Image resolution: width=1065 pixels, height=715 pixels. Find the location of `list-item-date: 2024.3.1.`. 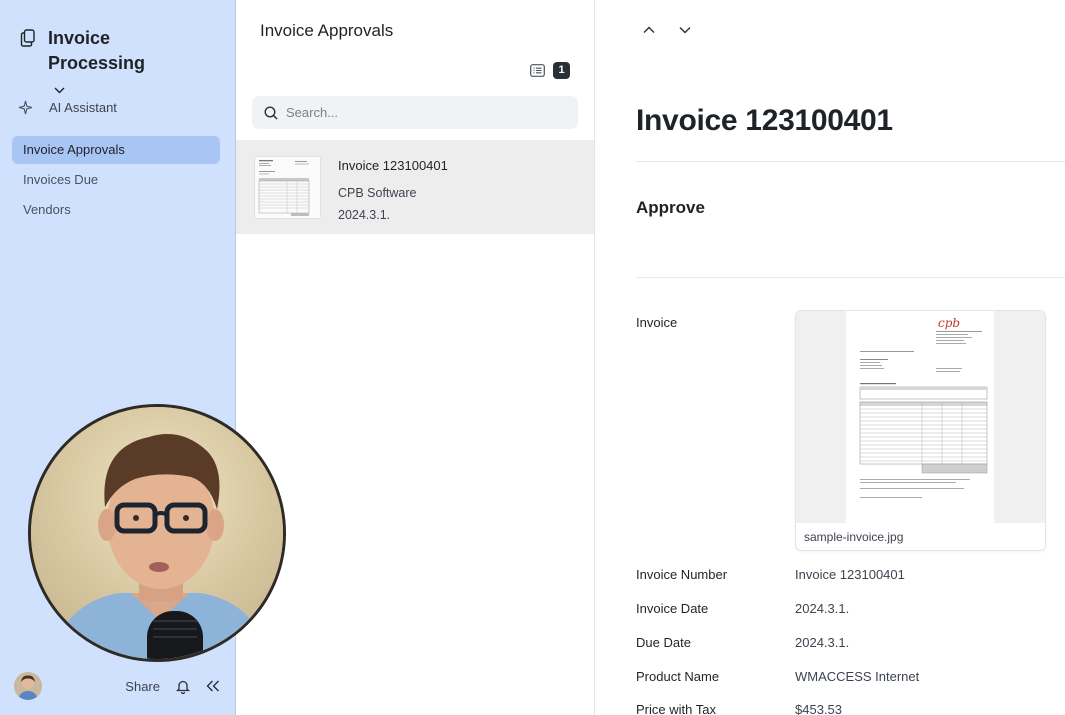

list-item-date: 2024.3.1. is located at coordinates (364, 215).